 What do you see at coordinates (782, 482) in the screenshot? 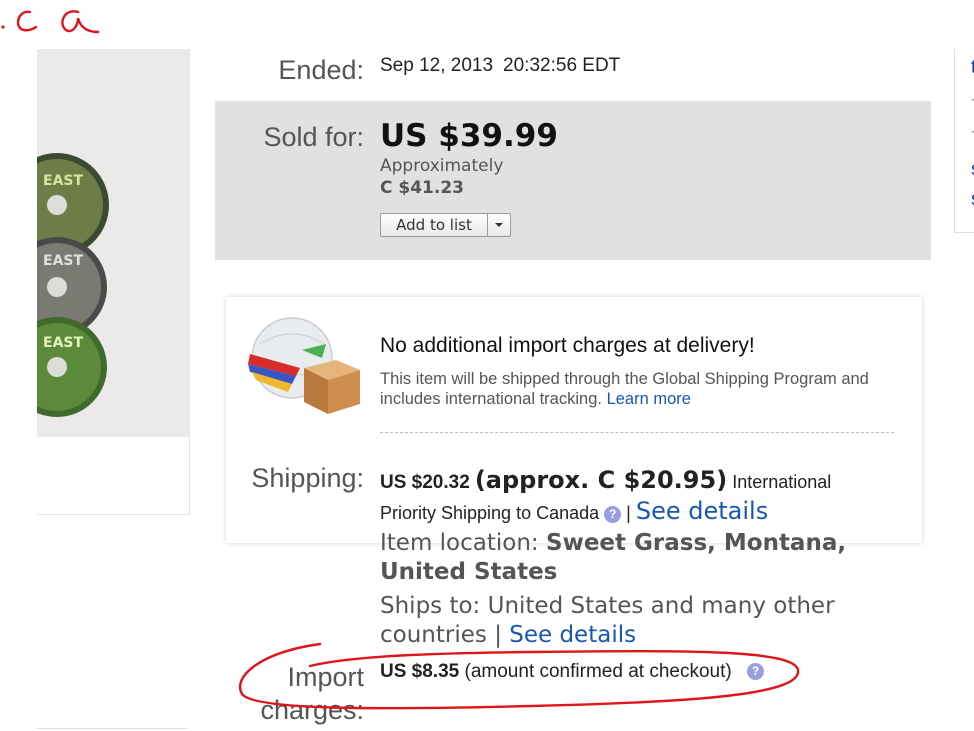
I see `shipping-service-pre: International` at bounding box center [782, 482].